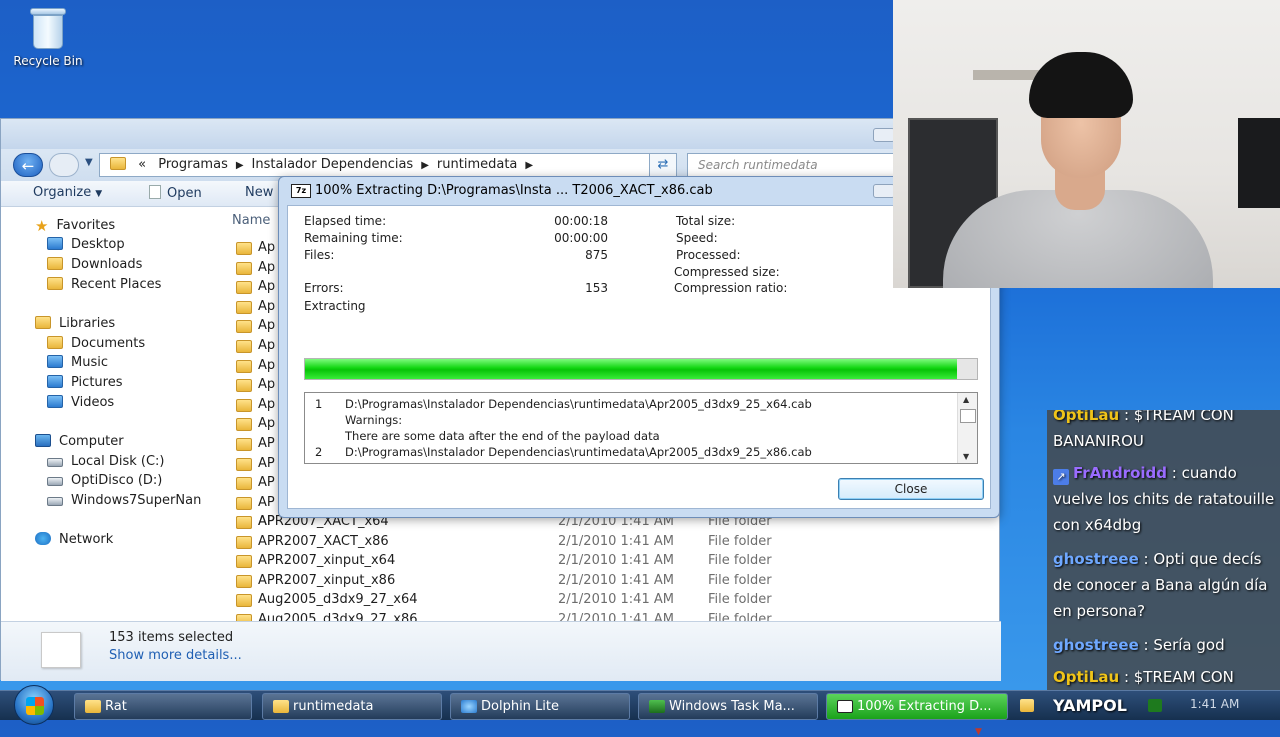 The height and width of the screenshot is (737, 1280). Describe the element at coordinates (175, 193) in the screenshot. I see `open-button: Open` at that location.